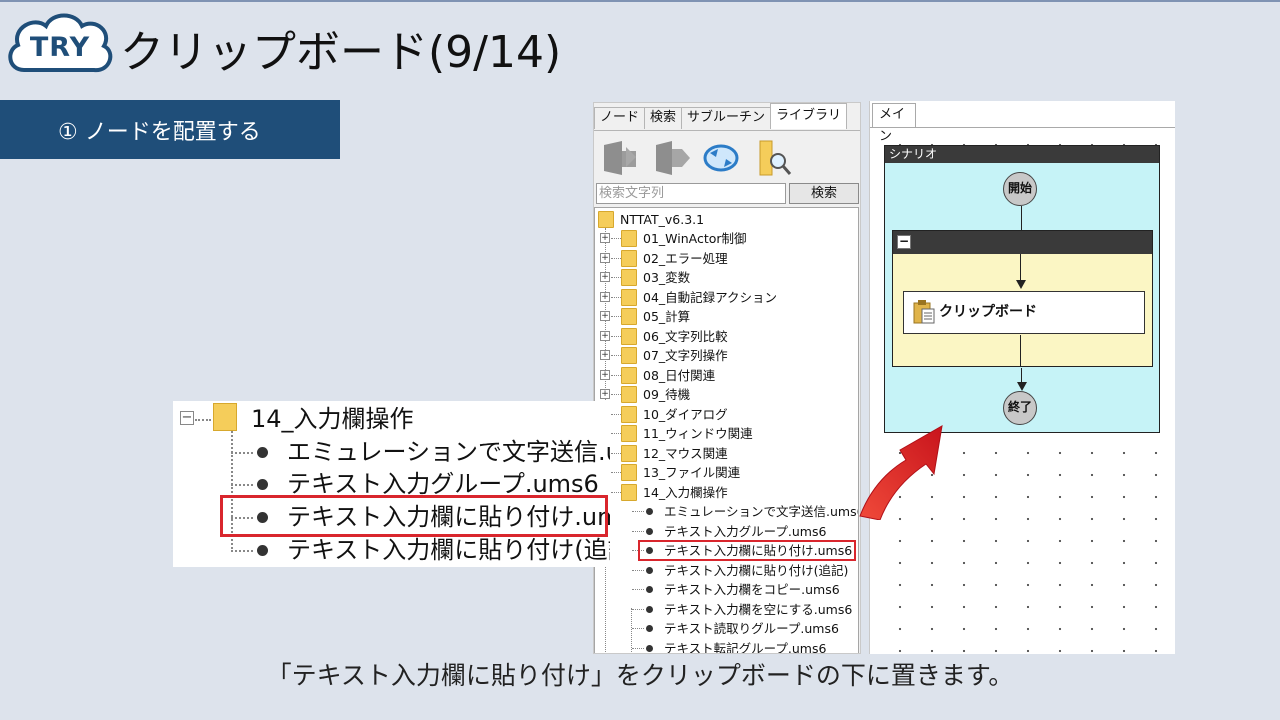 This screenshot has width=1280, height=720. I want to click on tree-folder: +04_自動記録アクション, so click(726, 297).